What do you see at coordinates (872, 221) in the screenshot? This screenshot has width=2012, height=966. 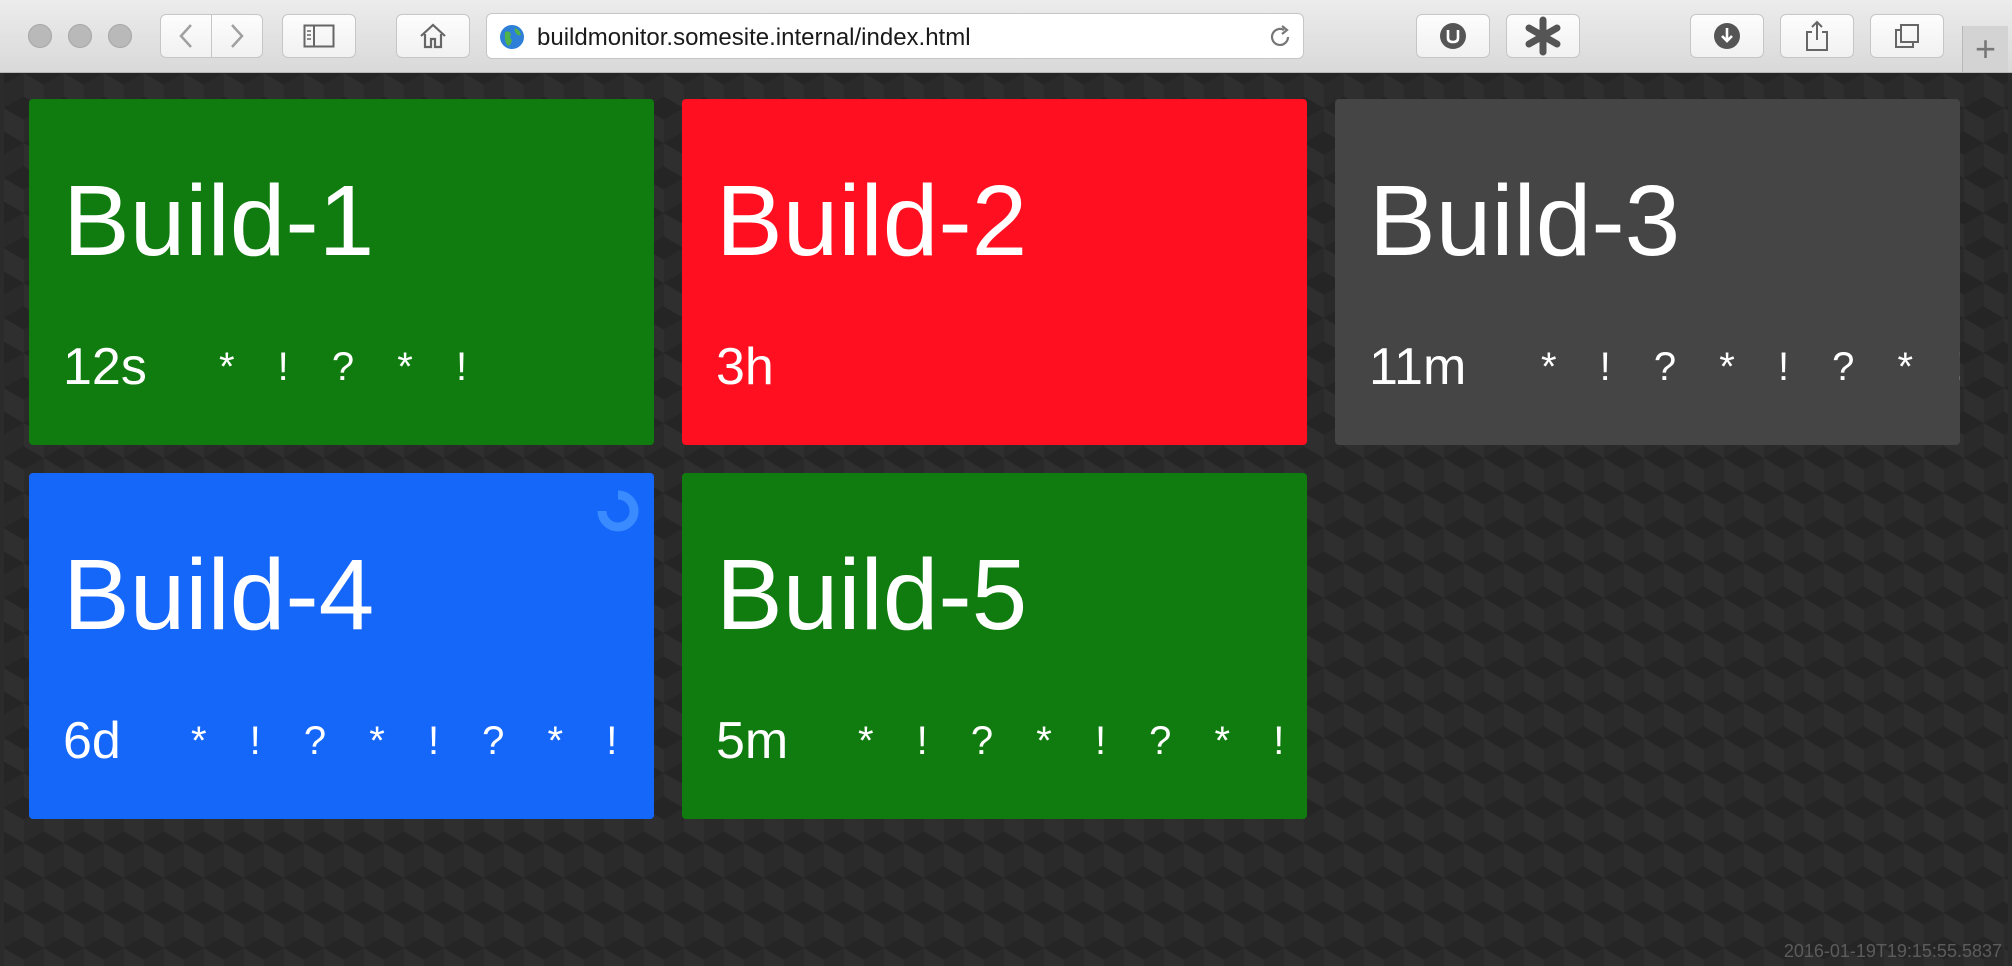 I see `build-name: Build-2` at bounding box center [872, 221].